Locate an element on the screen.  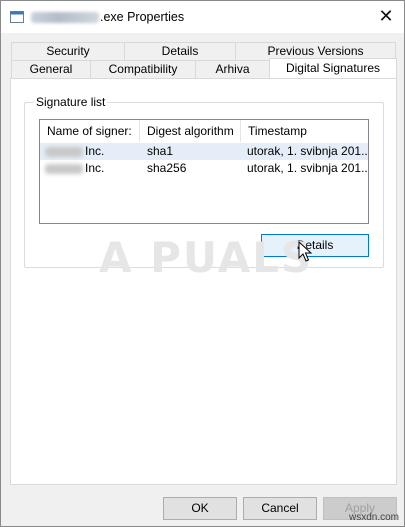
cancel-button: Cancel is located at coordinates (280, 508).